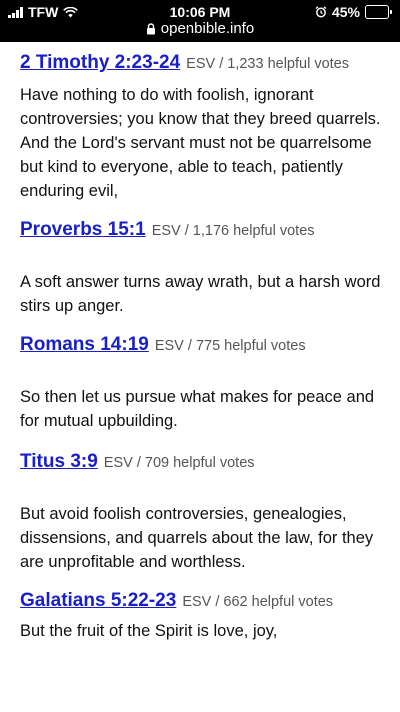 The image size is (400, 712). I want to click on verse-meta: ESV / 1,233 helpful votes, so click(267, 64).